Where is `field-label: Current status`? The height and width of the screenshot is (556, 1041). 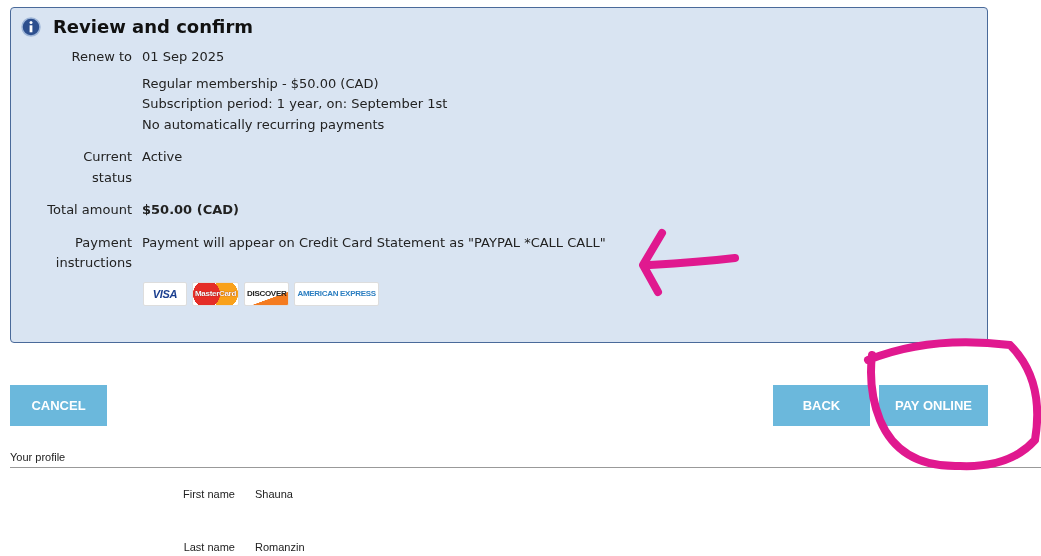 field-label: Current status is located at coordinates (107, 167).